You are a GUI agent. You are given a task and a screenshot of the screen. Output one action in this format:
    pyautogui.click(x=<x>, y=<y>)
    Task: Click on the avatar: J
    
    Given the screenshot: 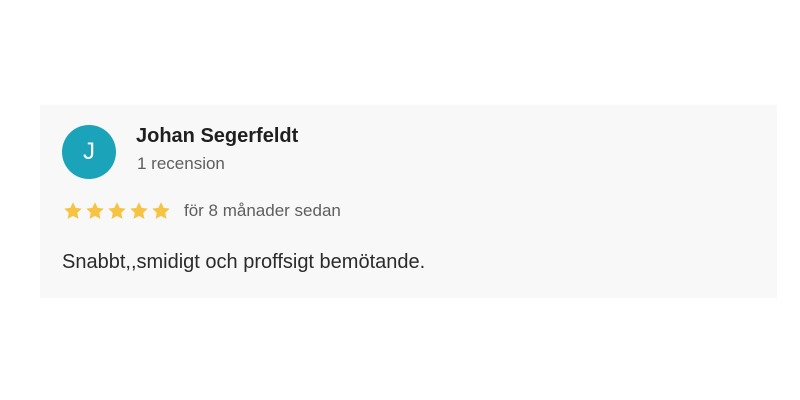 What is the action you would take?
    pyautogui.click(x=89, y=152)
    